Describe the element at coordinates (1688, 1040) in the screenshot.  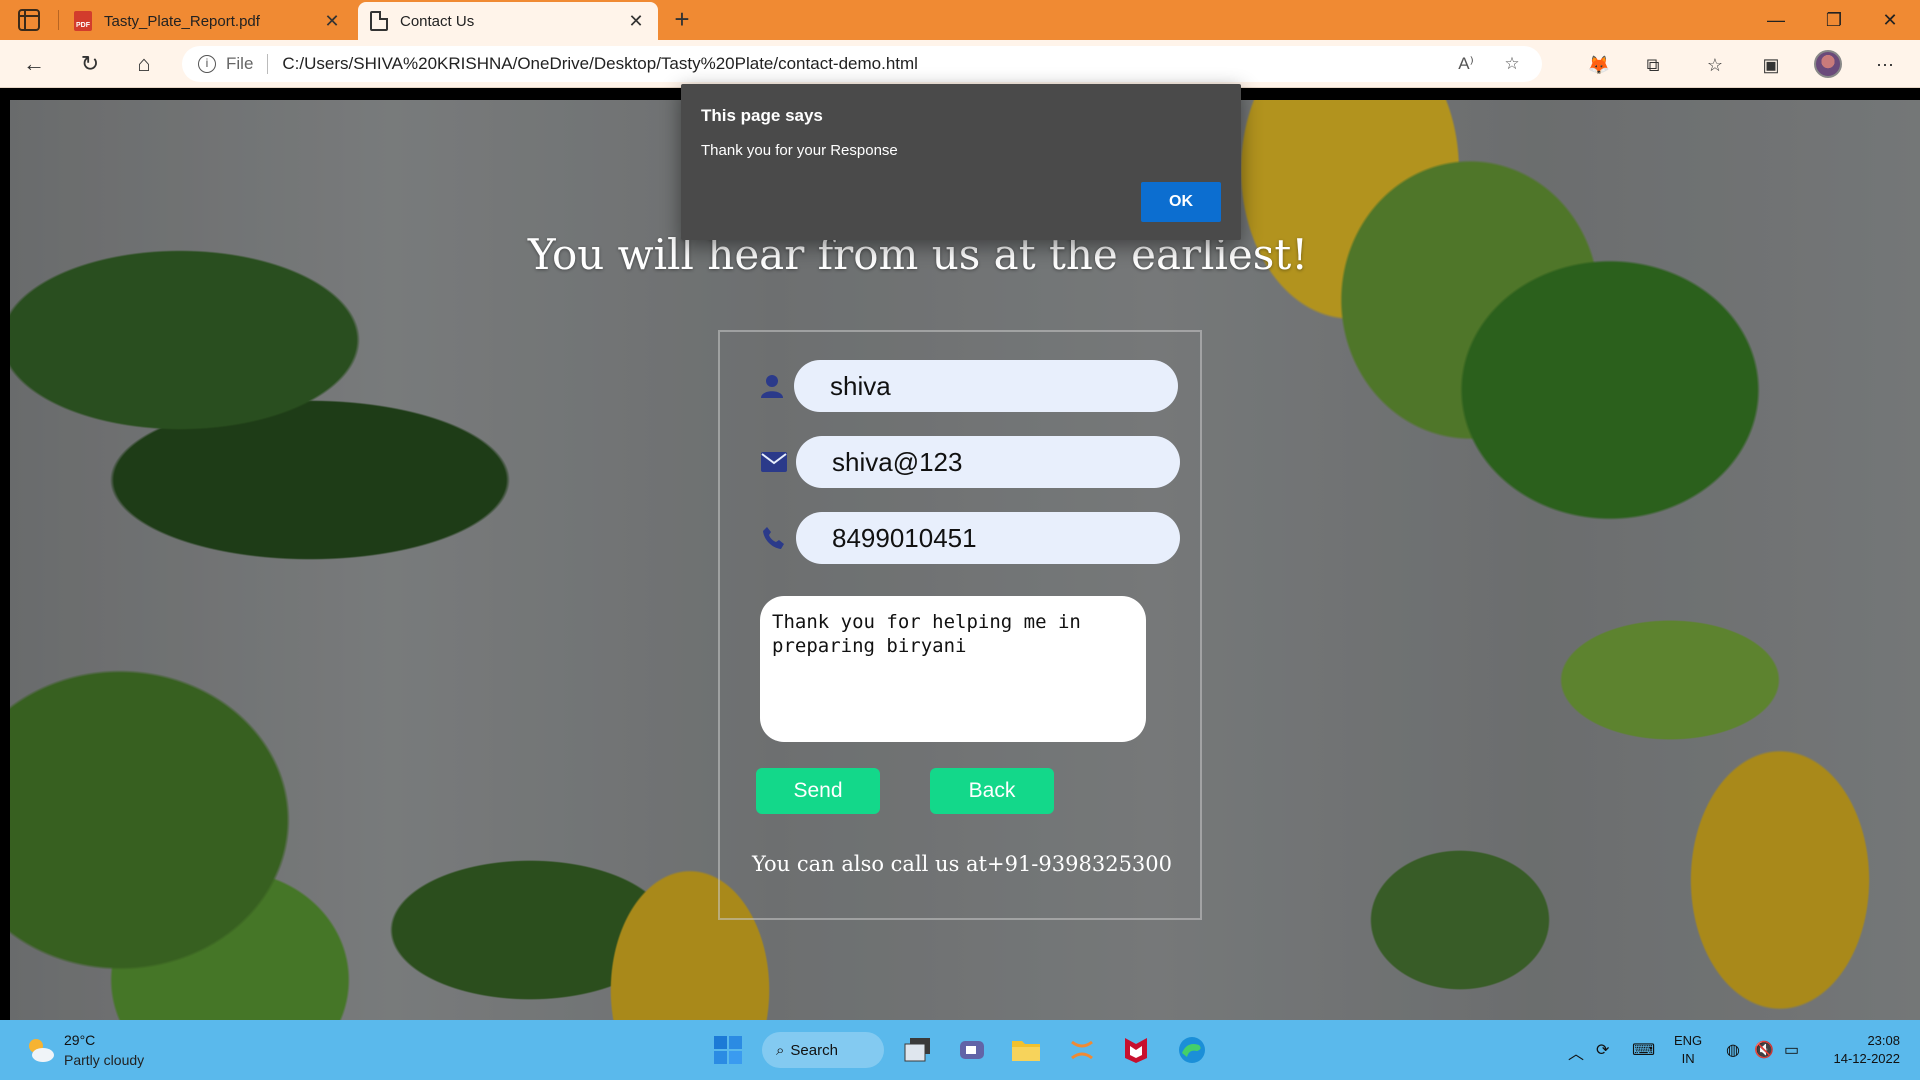
I see `language-top: ENG` at that location.